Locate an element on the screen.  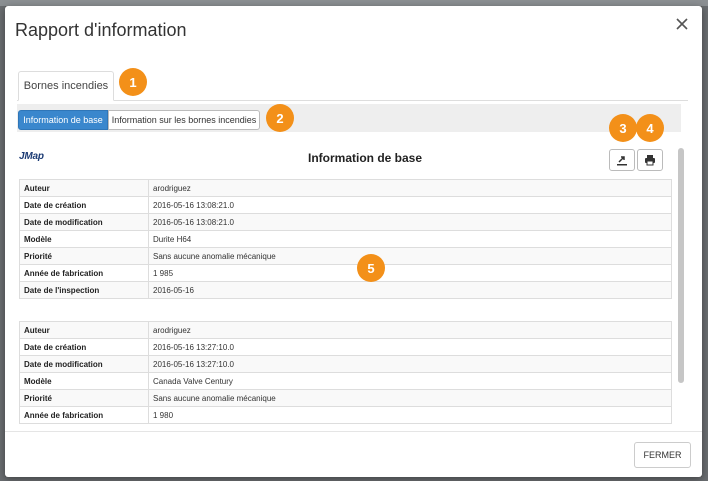
dialog-title: Rapport d'information is located at coordinates (101, 30).